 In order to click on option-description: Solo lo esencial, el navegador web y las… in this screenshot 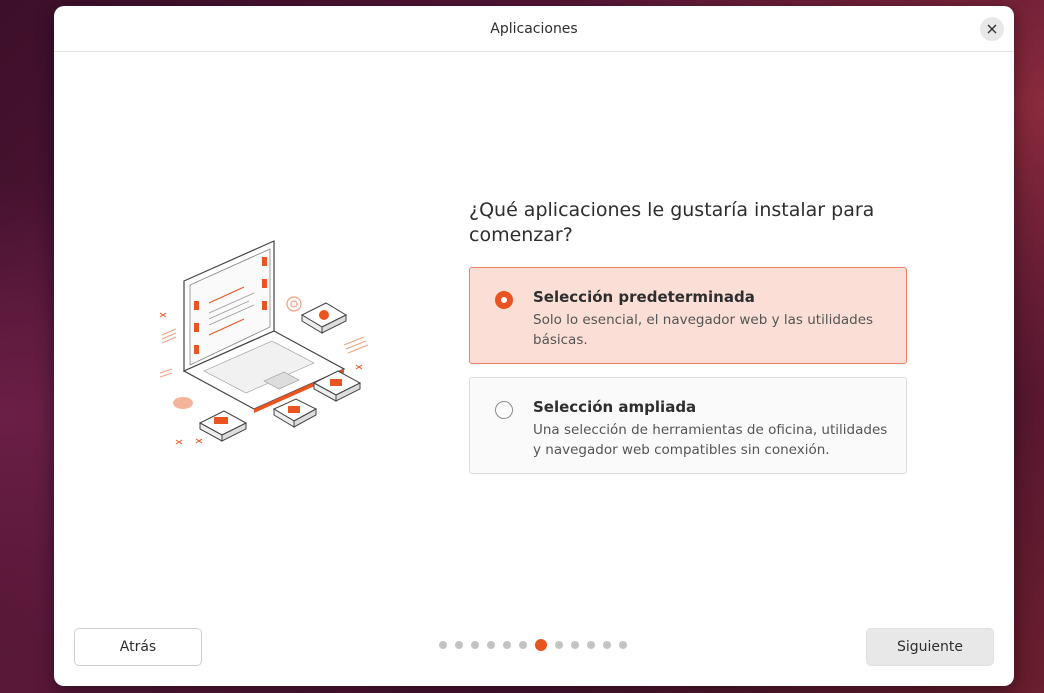, I will do `click(703, 330)`.